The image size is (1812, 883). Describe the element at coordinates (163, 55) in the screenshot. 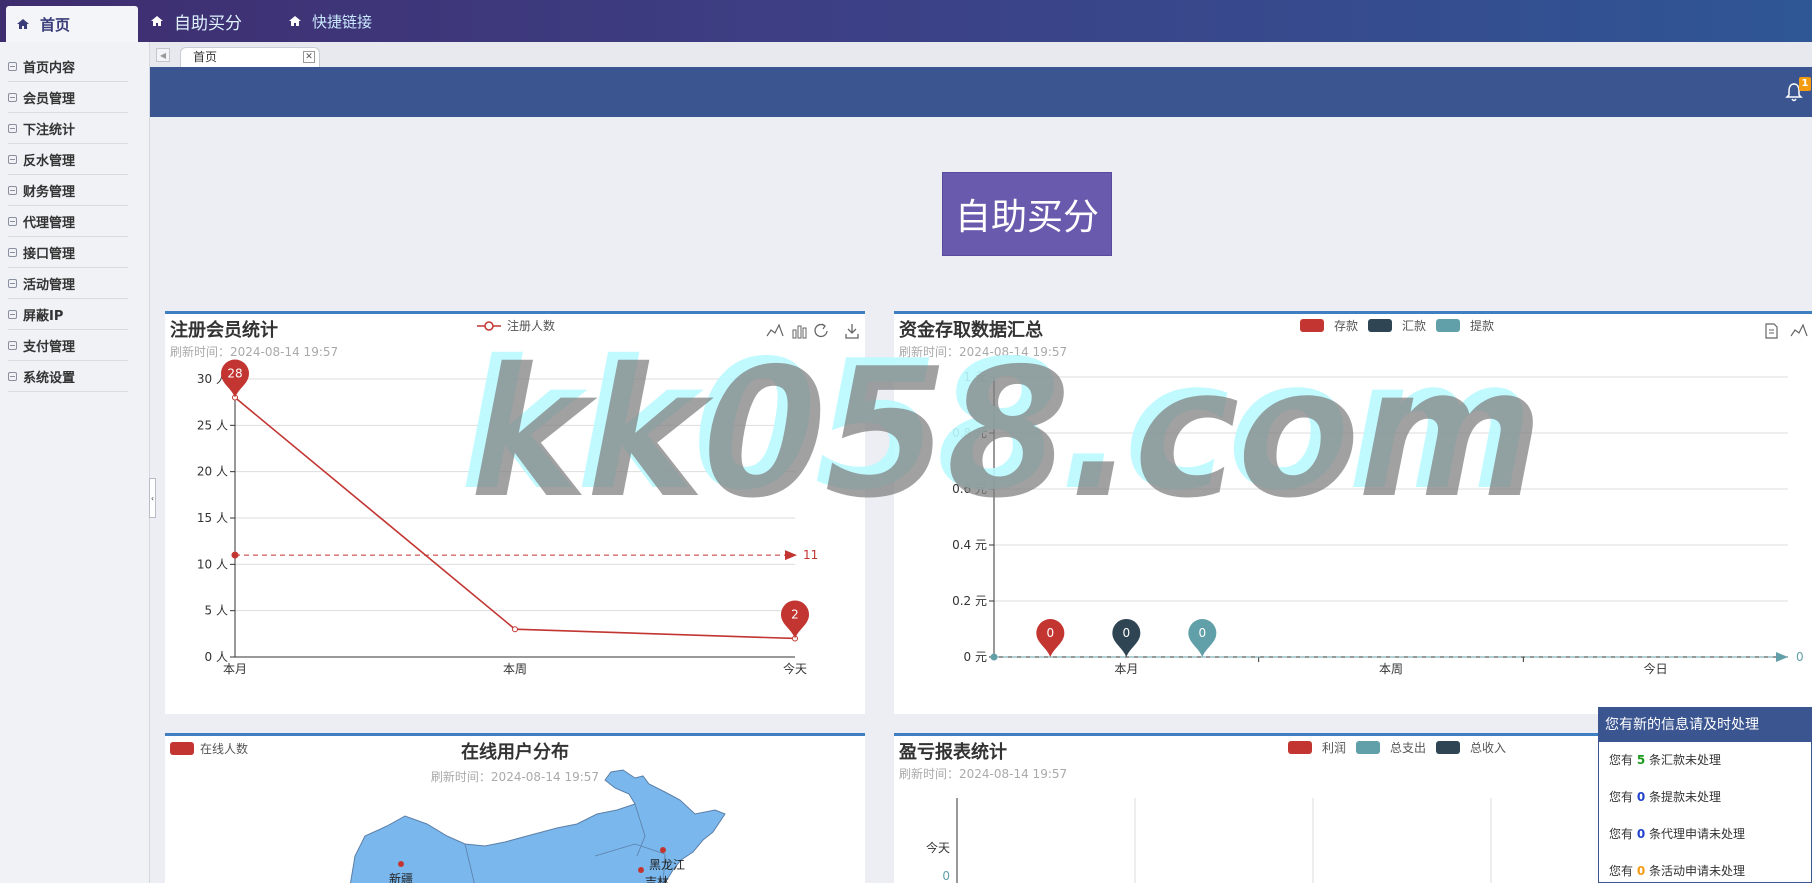

I see `tab-scroll-left-icon: ◀` at that location.